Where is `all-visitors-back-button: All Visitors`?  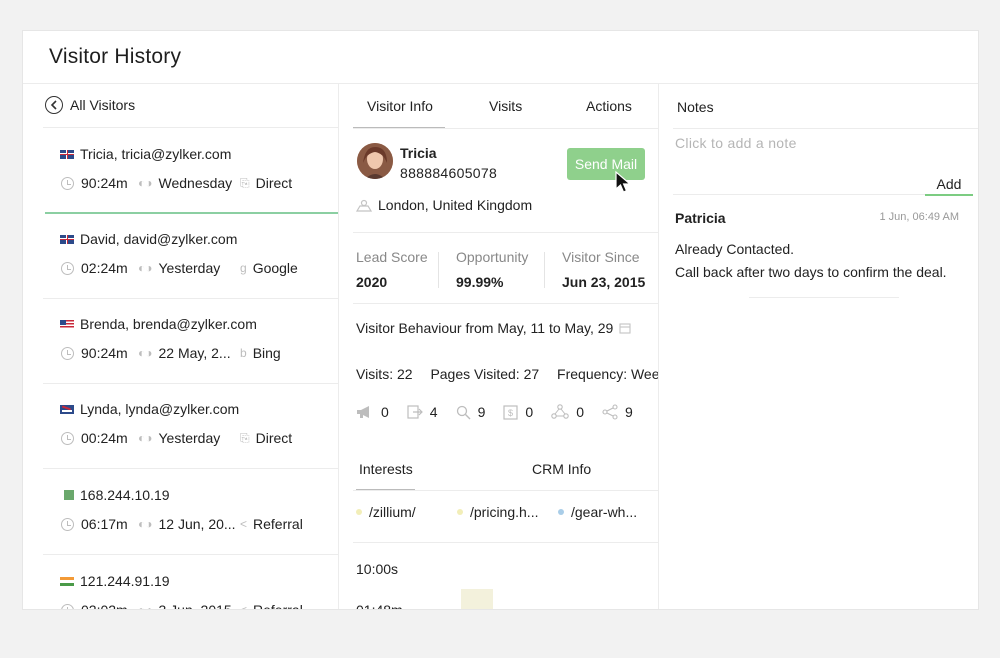
all-visitors-back-button: All Visitors is located at coordinates (90, 105).